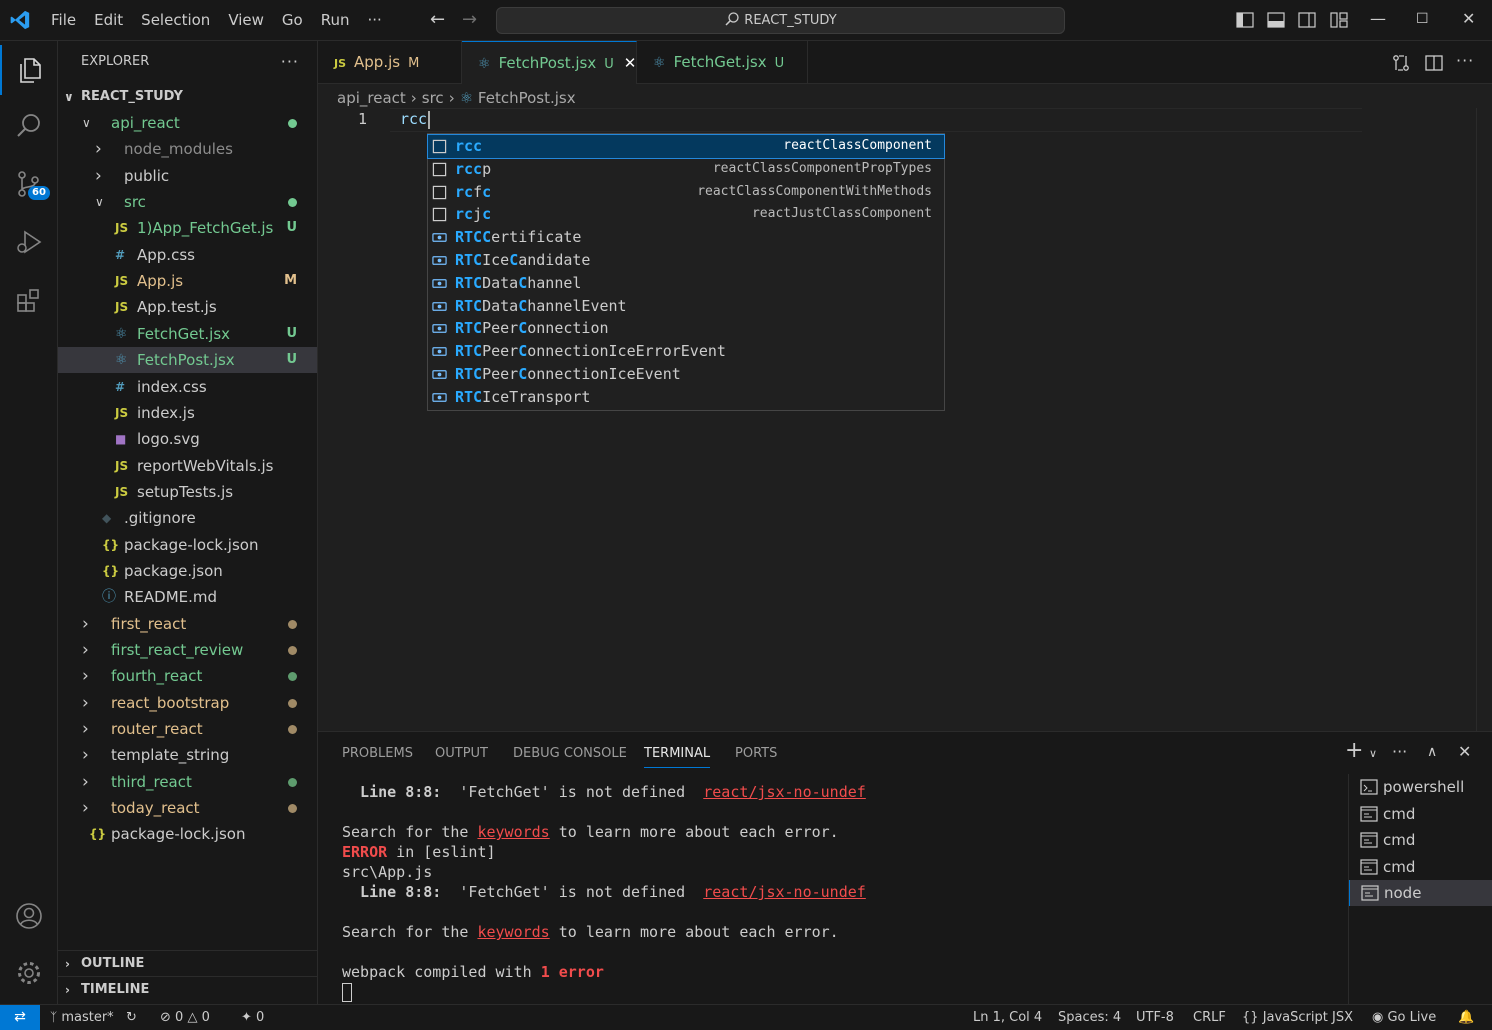 The height and width of the screenshot is (1030, 1492). Describe the element at coordinates (527, 98) in the screenshot. I see `breadcrumb-file: FetchPost.jsx` at that location.